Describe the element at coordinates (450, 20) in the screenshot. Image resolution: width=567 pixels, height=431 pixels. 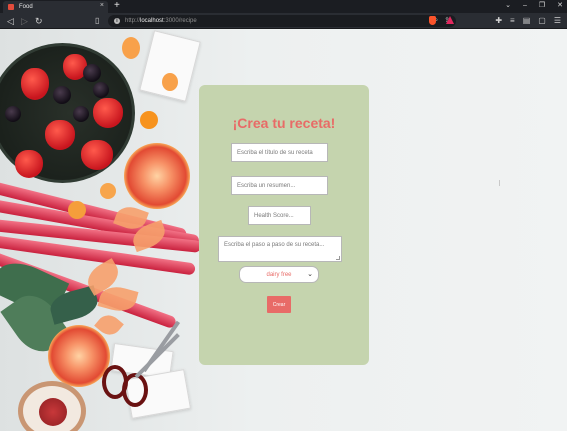
I see `brave-rewards-icon` at that location.